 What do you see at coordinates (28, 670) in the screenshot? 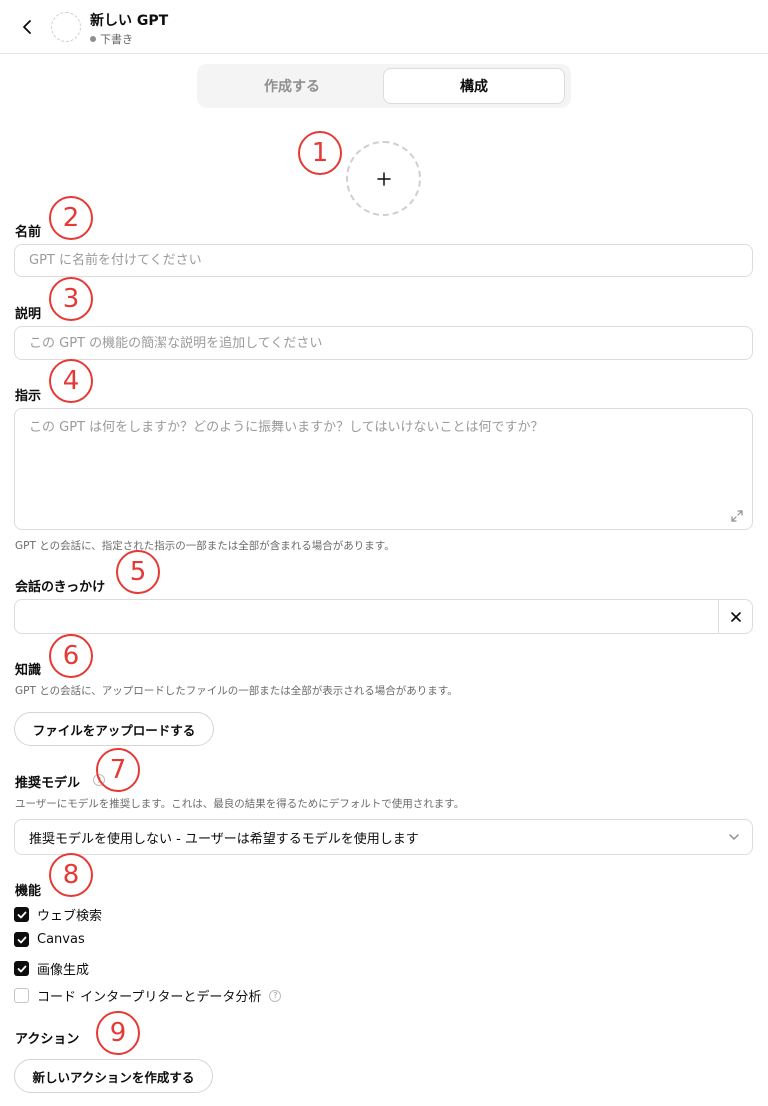
I see `knowledge-label: 知識` at bounding box center [28, 670].